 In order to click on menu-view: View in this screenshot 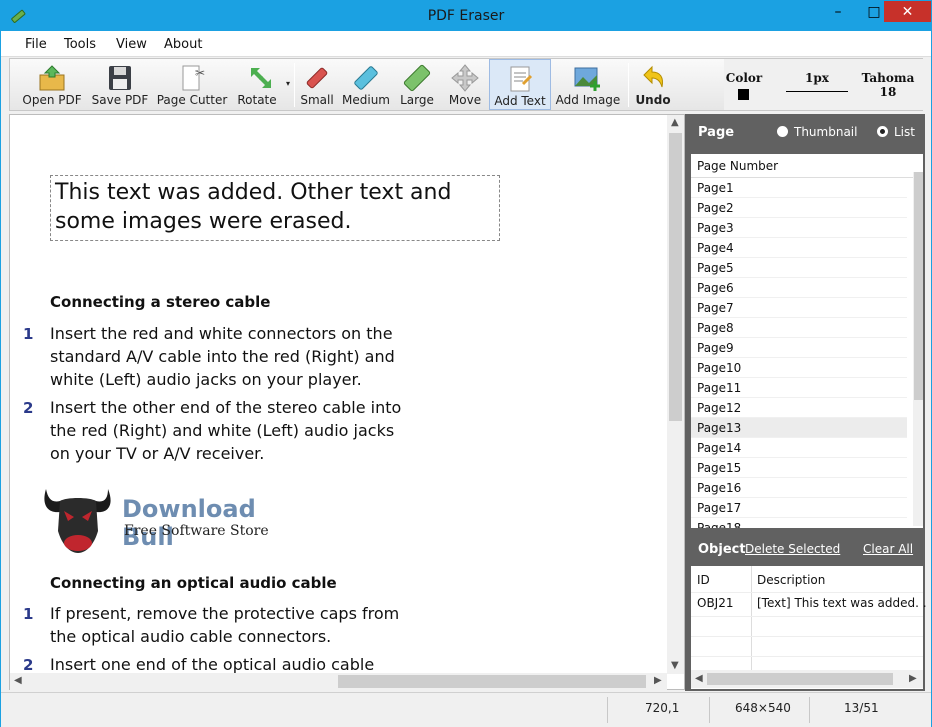, I will do `click(131, 44)`.